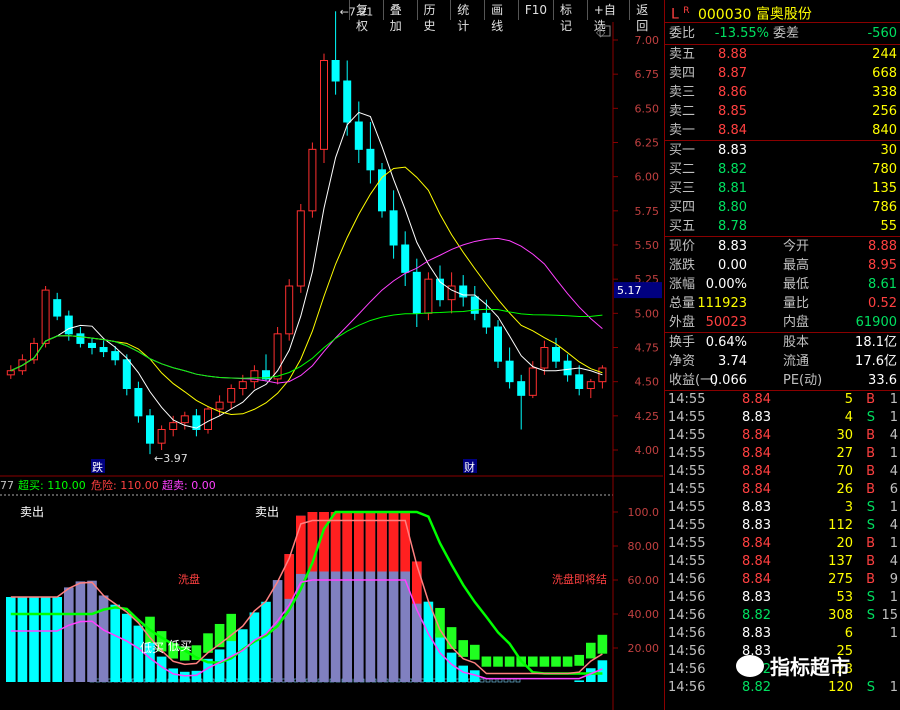  What do you see at coordinates (876, 322) in the screenshot?
I see `stats1-value2: 61900` at bounding box center [876, 322].